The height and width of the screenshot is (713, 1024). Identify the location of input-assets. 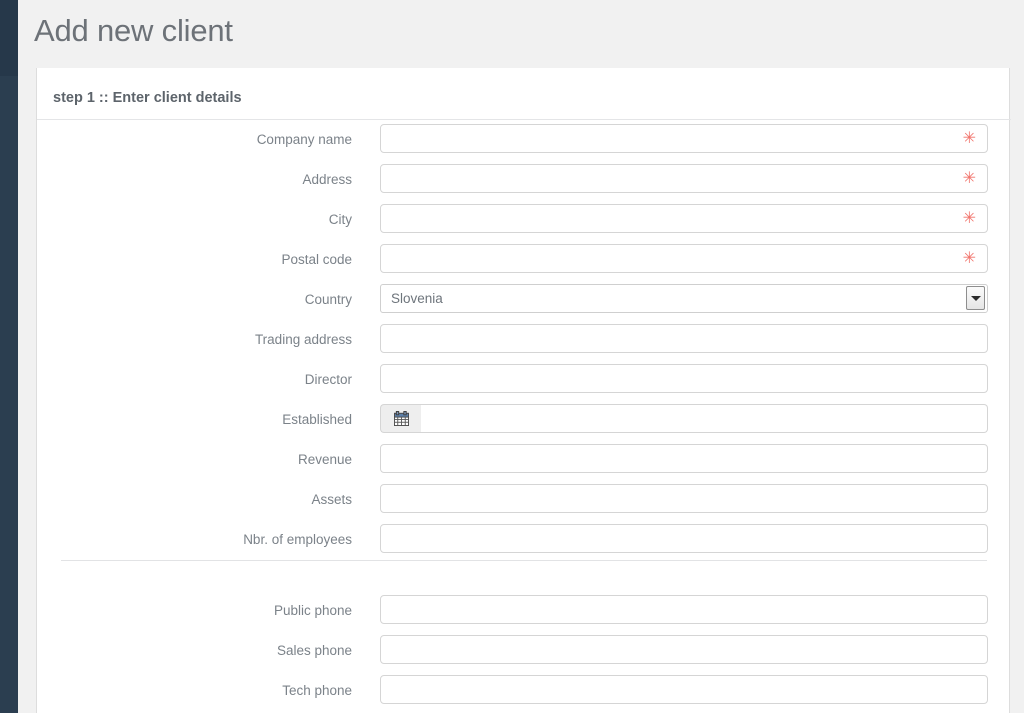
(684, 498).